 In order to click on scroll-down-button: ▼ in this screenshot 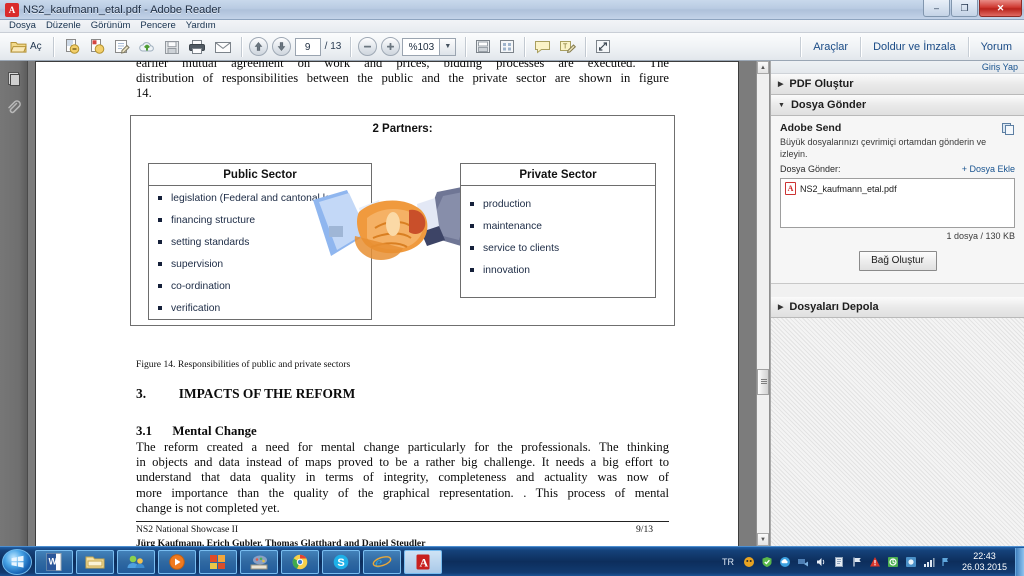, I will do `click(763, 539)`.